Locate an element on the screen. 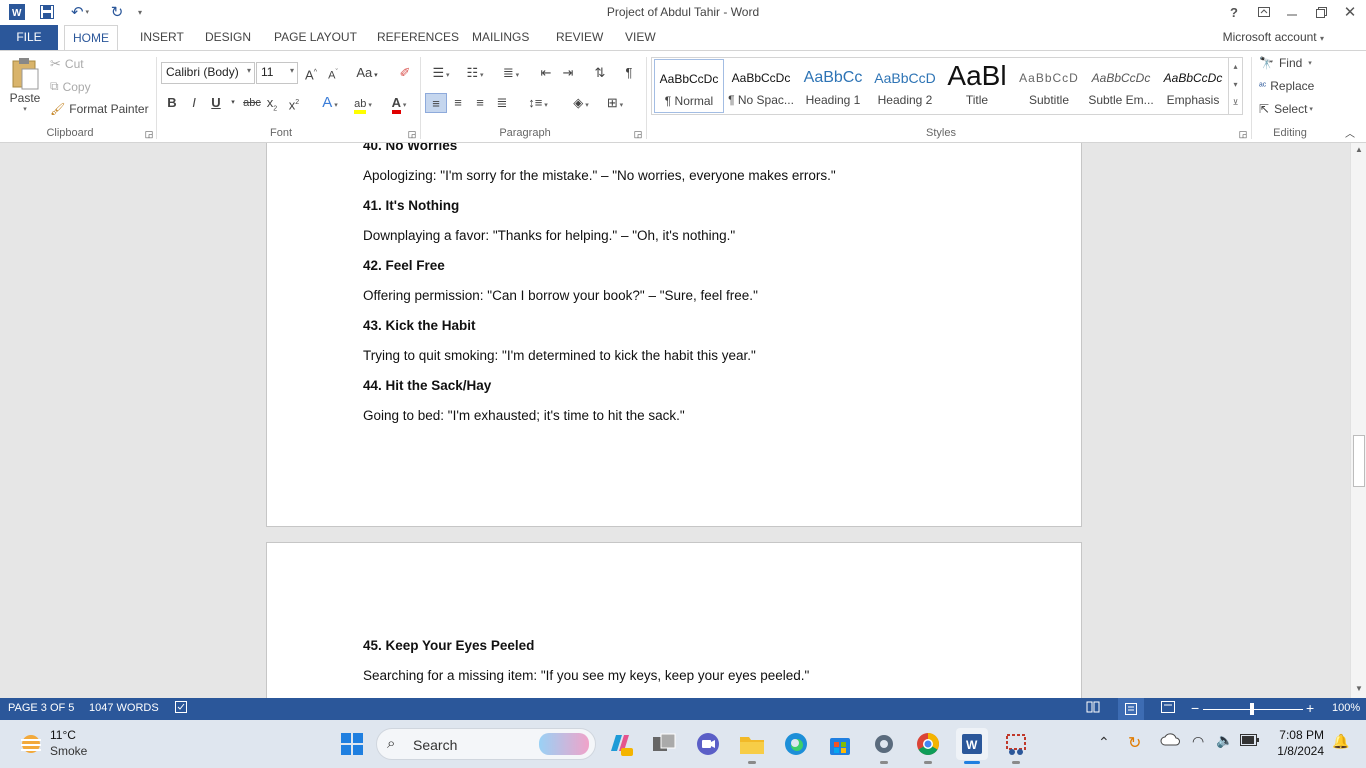 This screenshot has height=768, width=1366. shrink-font-icon: Aˇ is located at coordinates (333, 73).